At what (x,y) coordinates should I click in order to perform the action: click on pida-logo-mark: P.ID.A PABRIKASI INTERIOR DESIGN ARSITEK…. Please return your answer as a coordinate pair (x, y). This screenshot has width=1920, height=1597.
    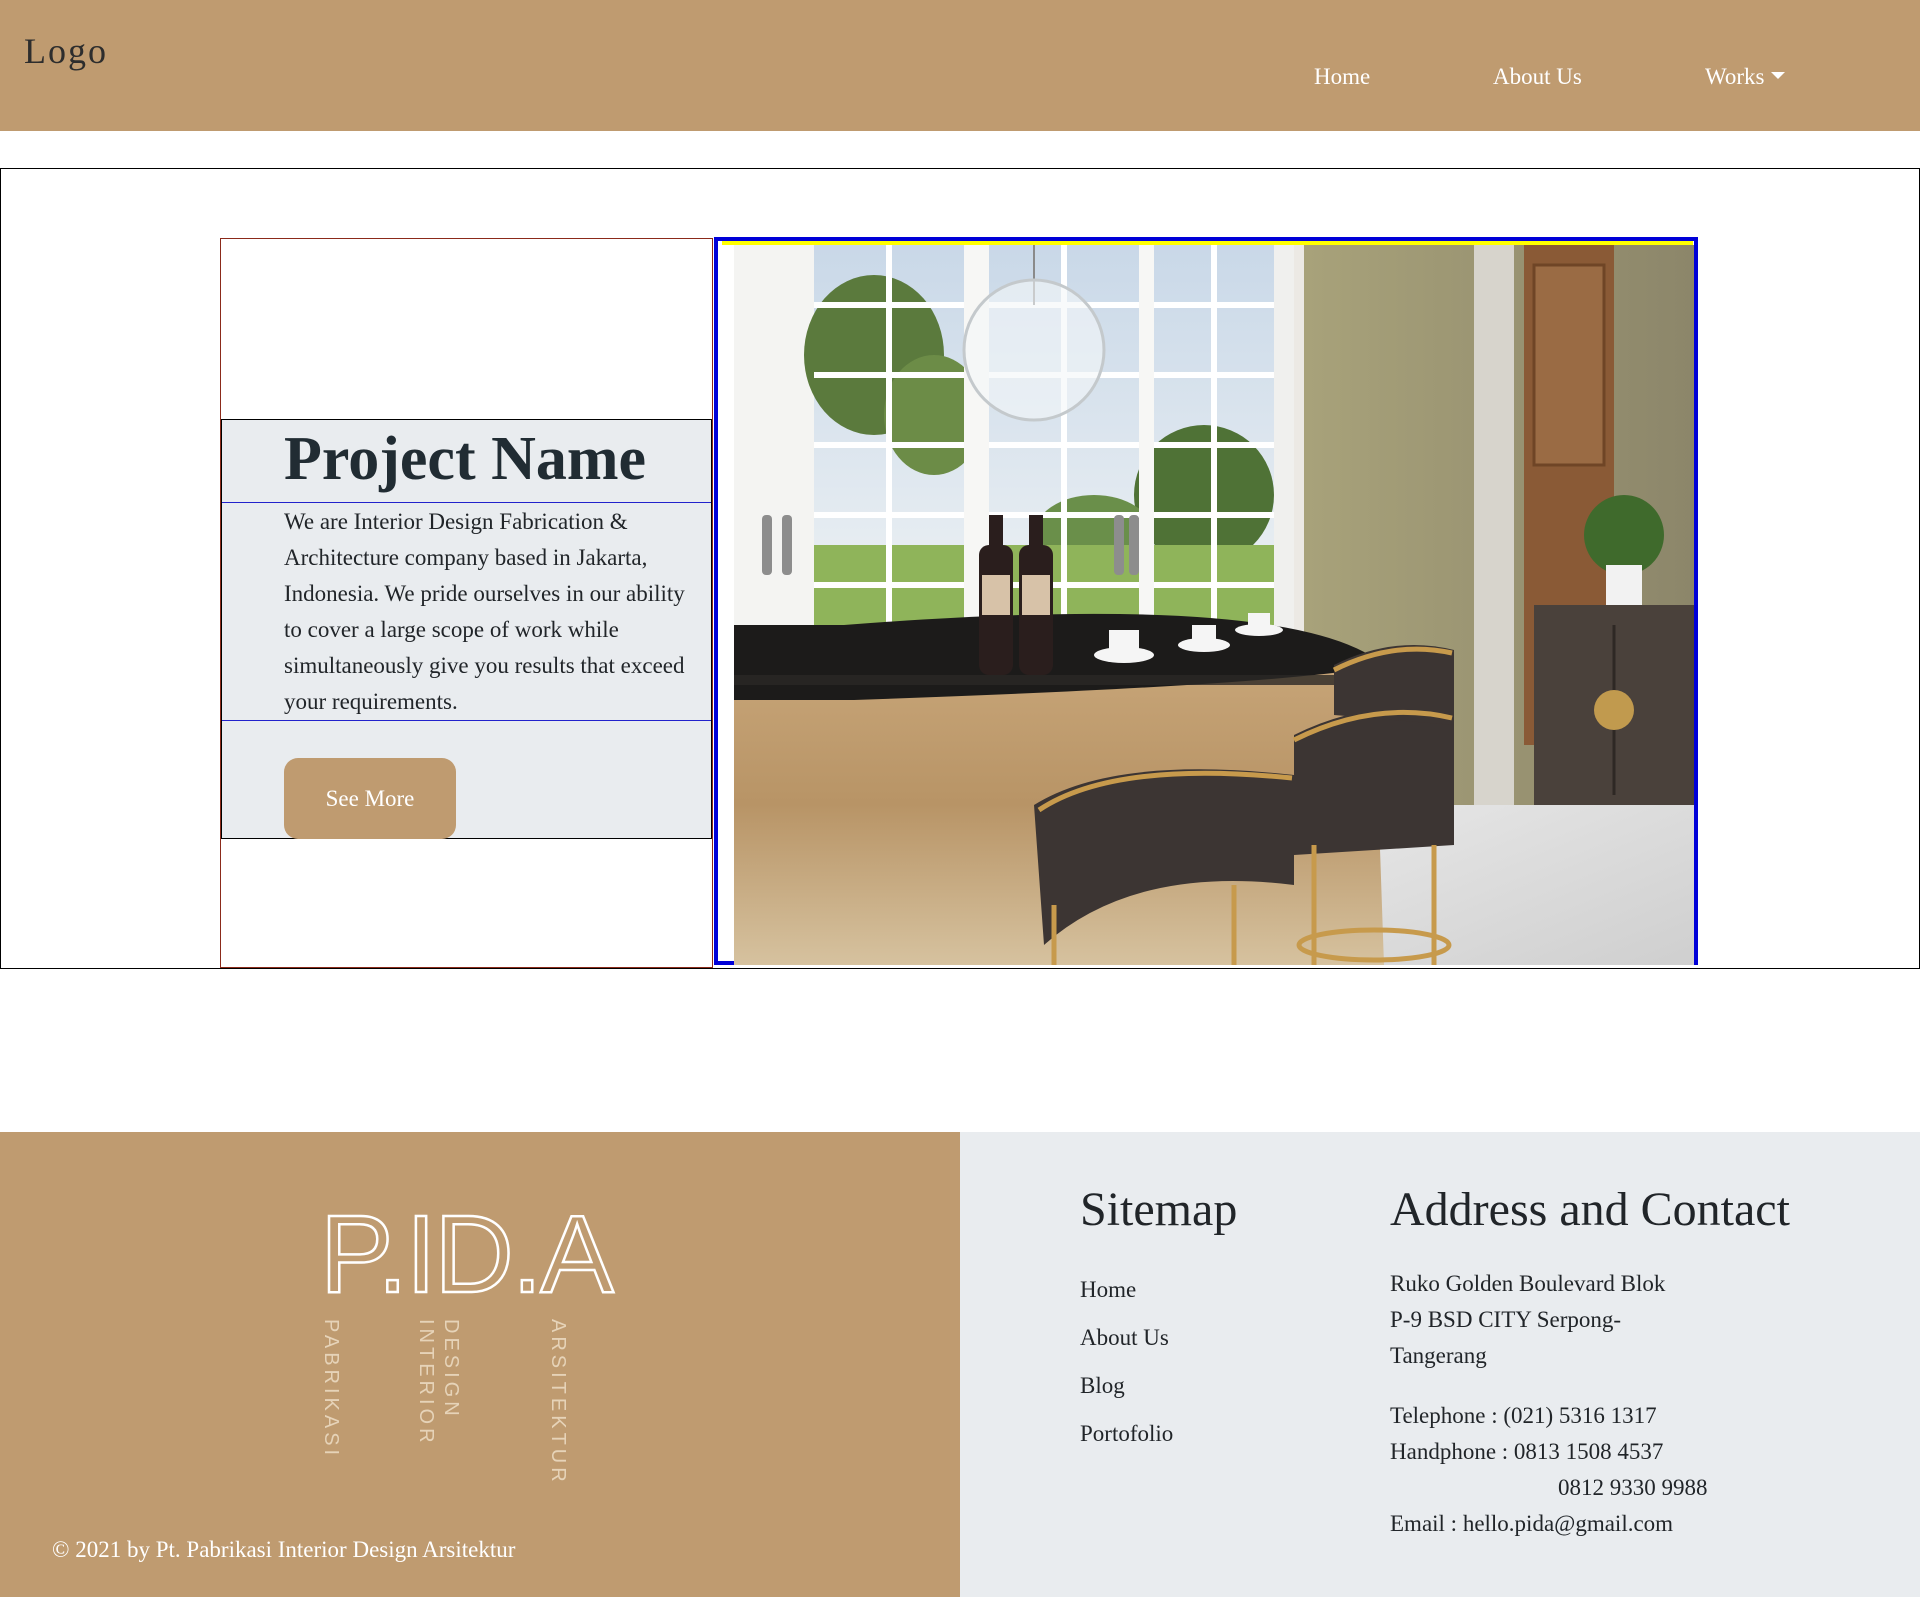
    Looking at the image, I should click on (468, 1339).